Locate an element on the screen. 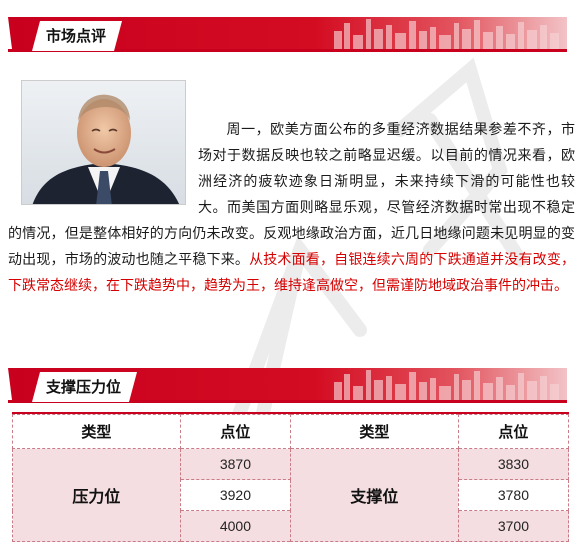  table-header-row: 类型 点位 类型 点位 is located at coordinates (291, 431).